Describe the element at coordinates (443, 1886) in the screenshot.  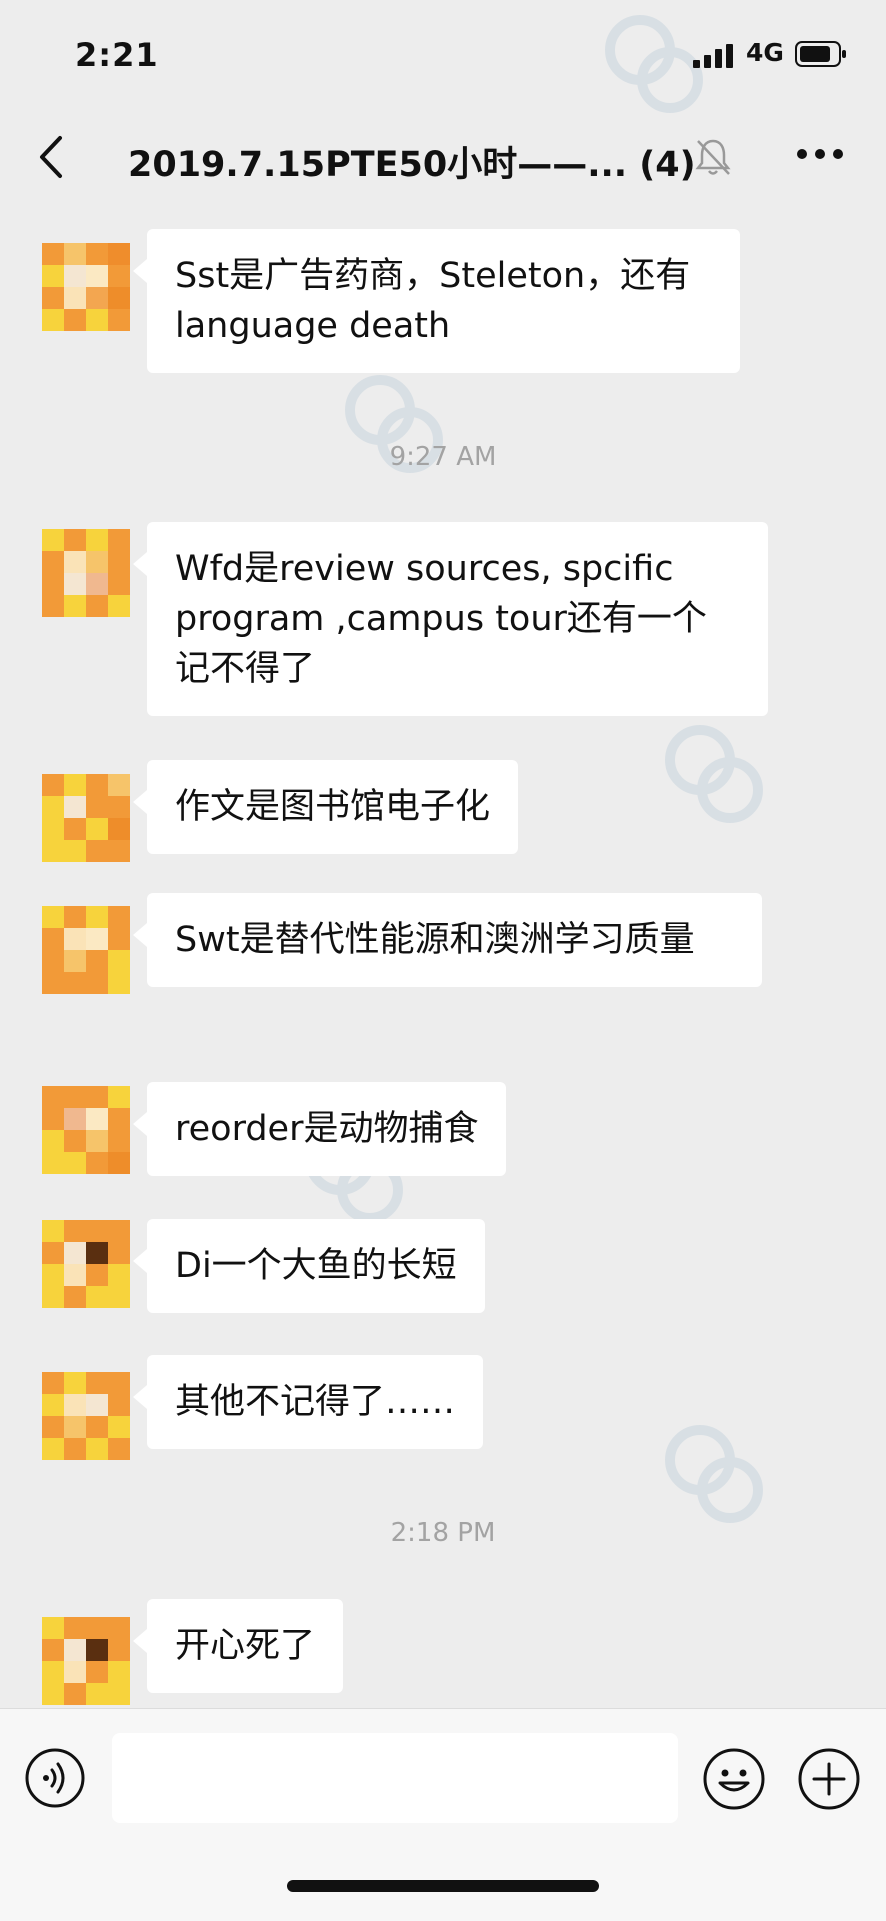
I see `home-indicator` at that location.